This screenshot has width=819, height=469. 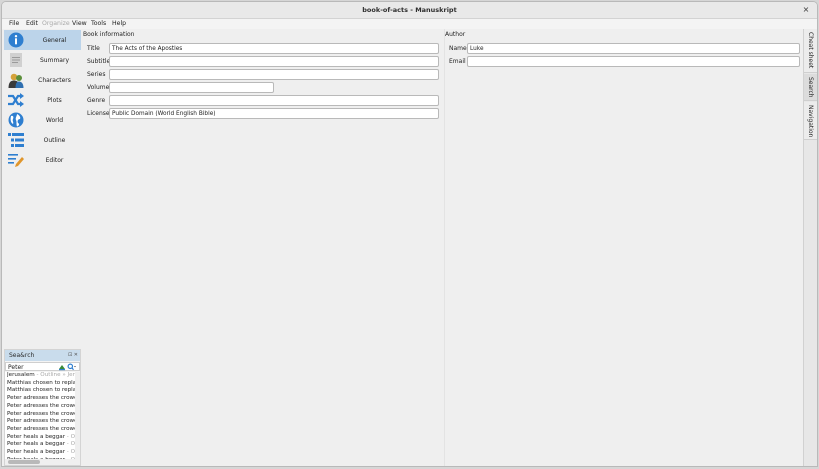 What do you see at coordinates (16, 140) in the screenshot?
I see `outline-icon` at bounding box center [16, 140].